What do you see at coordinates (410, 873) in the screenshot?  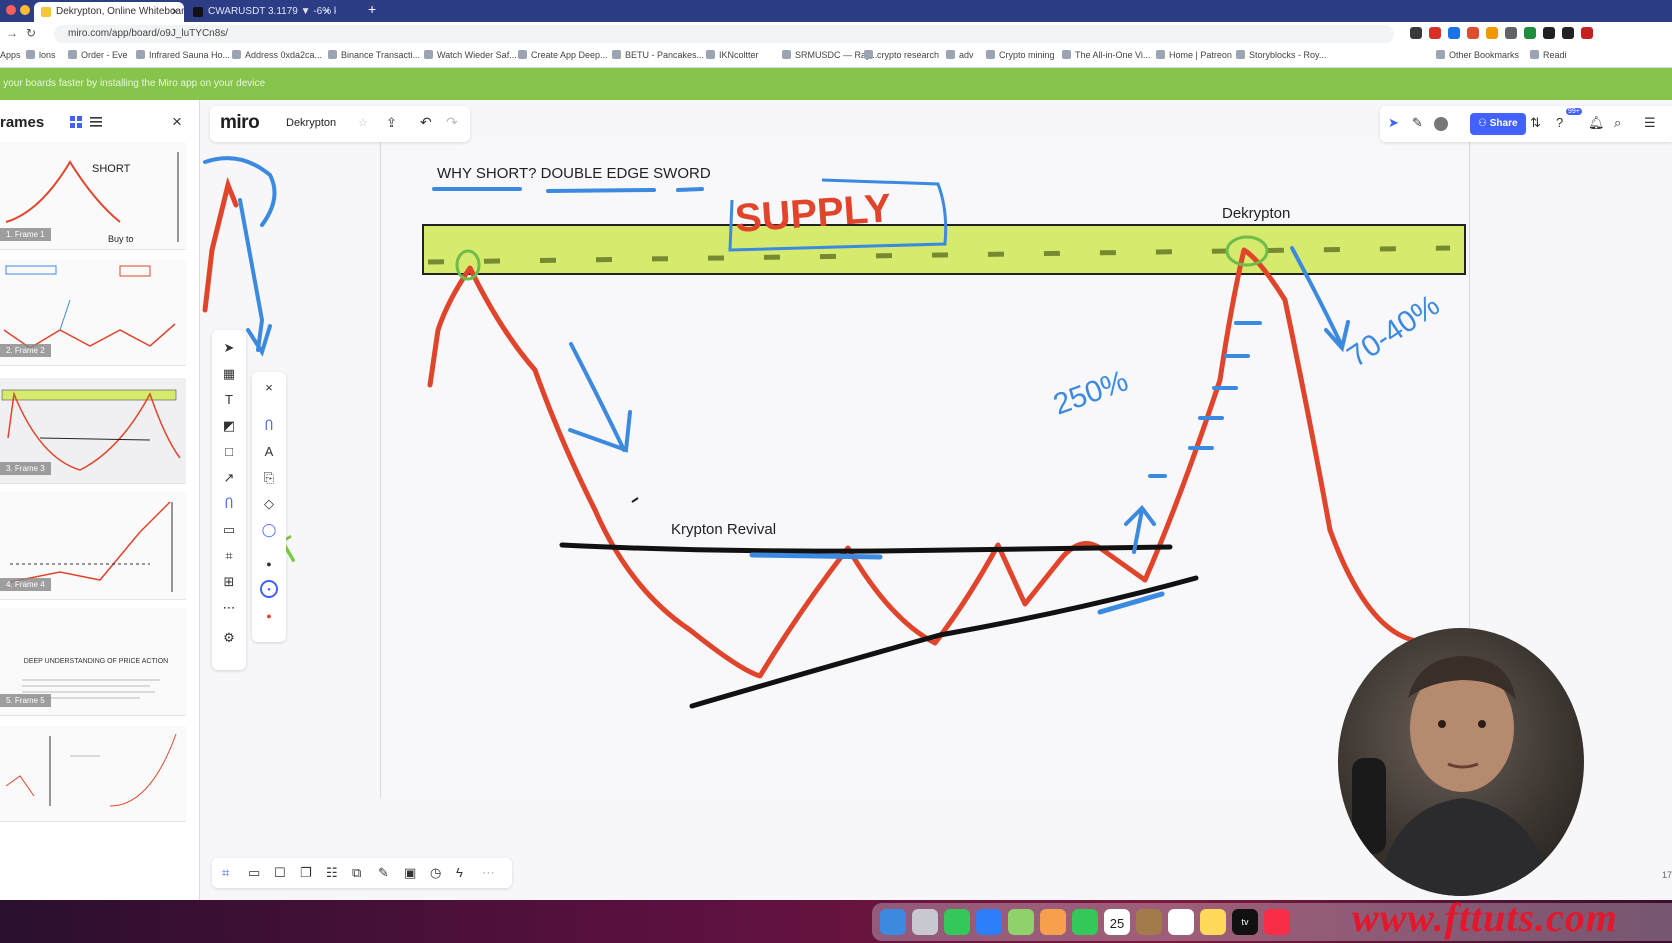 I see `video-icon: ▣` at bounding box center [410, 873].